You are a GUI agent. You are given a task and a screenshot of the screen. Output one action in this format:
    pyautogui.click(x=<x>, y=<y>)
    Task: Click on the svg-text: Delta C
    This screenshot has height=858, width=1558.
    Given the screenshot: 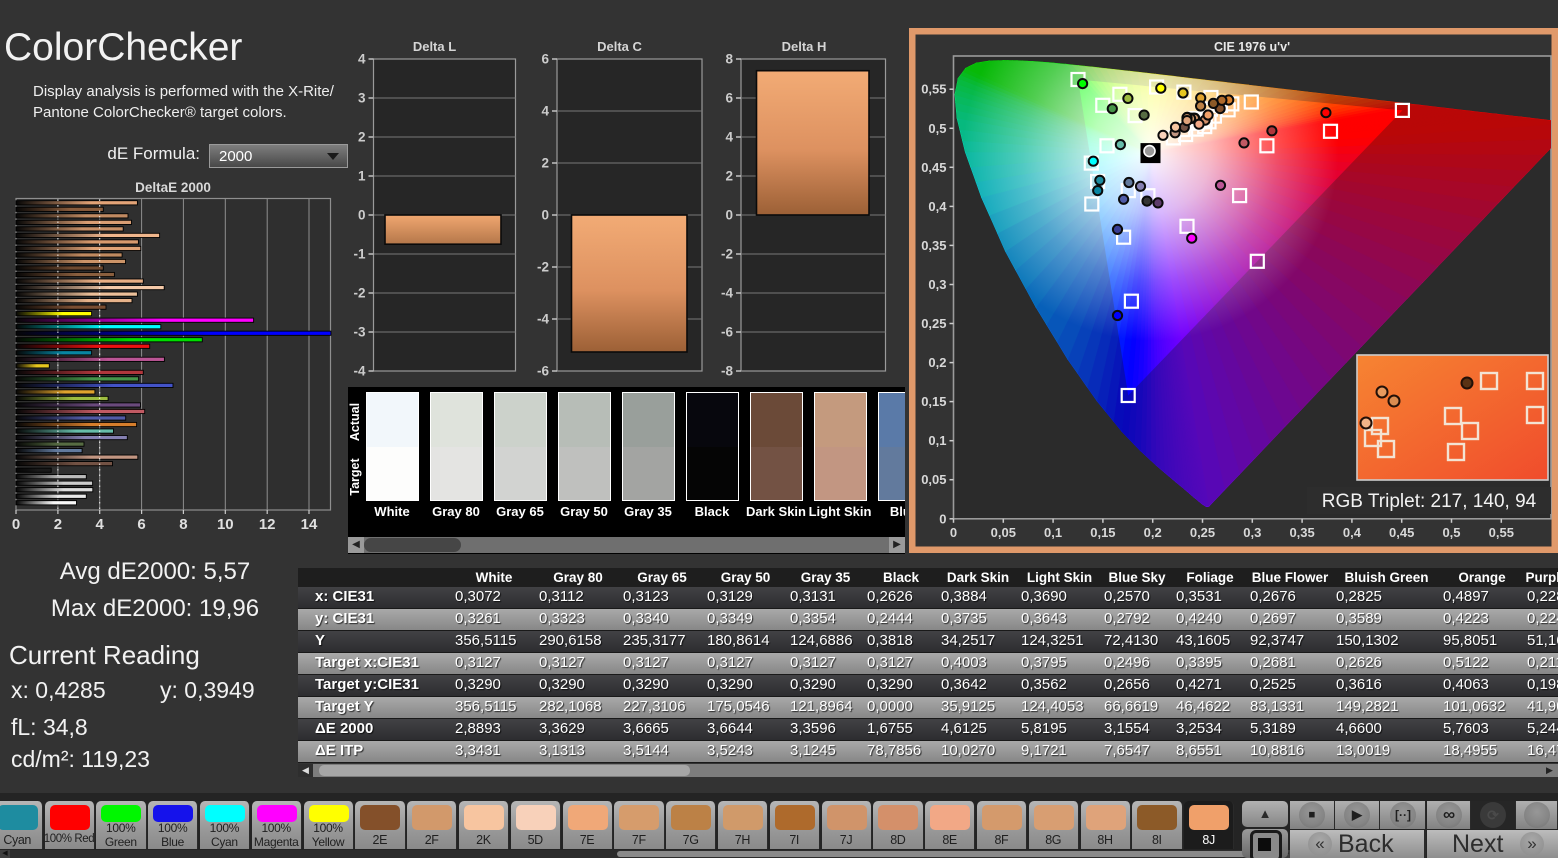 What is the action you would take?
    pyautogui.click(x=619, y=46)
    